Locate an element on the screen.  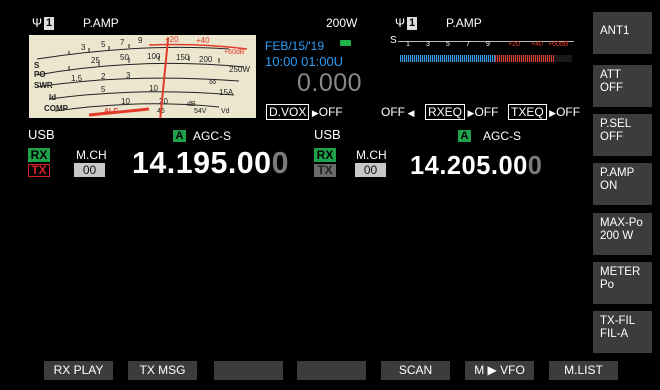
main-preamp-label: P.AMP is located at coordinates (101, 23).